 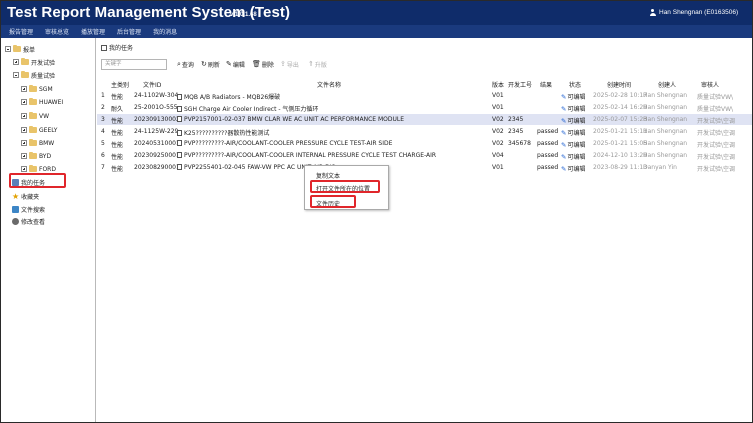 What do you see at coordinates (575, 84) in the screenshot?
I see `column-header: 状态` at bounding box center [575, 84].